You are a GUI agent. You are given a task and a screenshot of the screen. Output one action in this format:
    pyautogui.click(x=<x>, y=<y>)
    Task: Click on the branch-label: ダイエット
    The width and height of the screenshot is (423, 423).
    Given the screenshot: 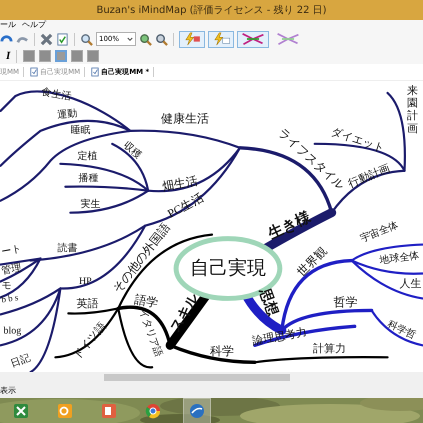 What is the action you would take?
    pyautogui.click(x=358, y=140)
    